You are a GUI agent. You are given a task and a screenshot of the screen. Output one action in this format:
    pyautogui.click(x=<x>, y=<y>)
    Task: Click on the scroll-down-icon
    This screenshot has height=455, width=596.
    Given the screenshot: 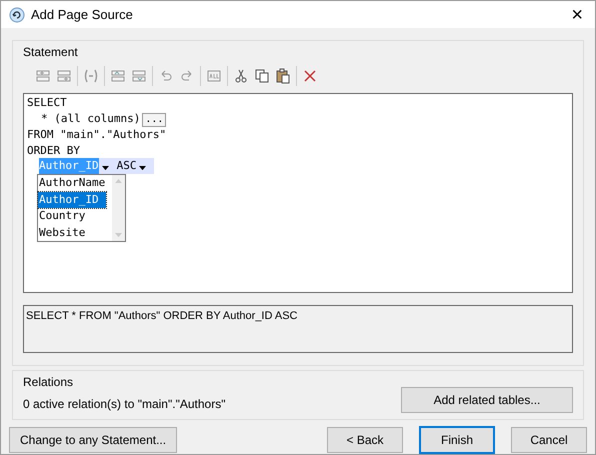 What is the action you would take?
    pyautogui.click(x=118, y=234)
    